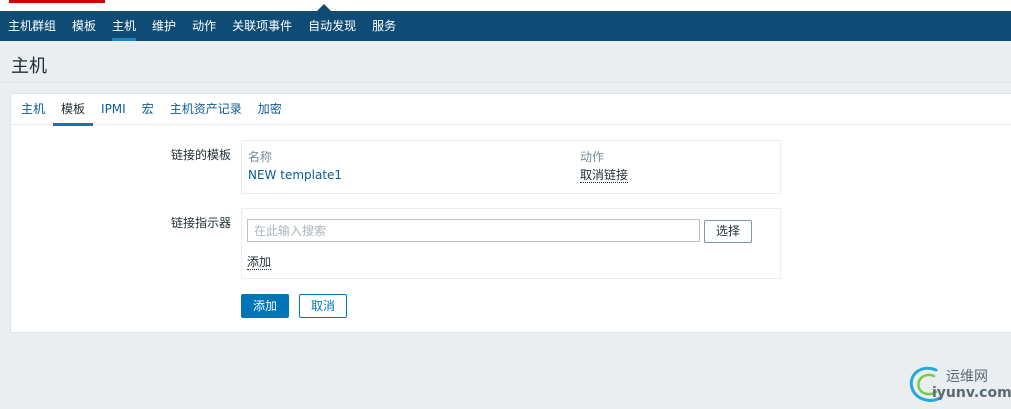  Describe the element at coordinates (206, 109) in the screenshot. I see `tab-inventory: 主机资产记录` at that location.